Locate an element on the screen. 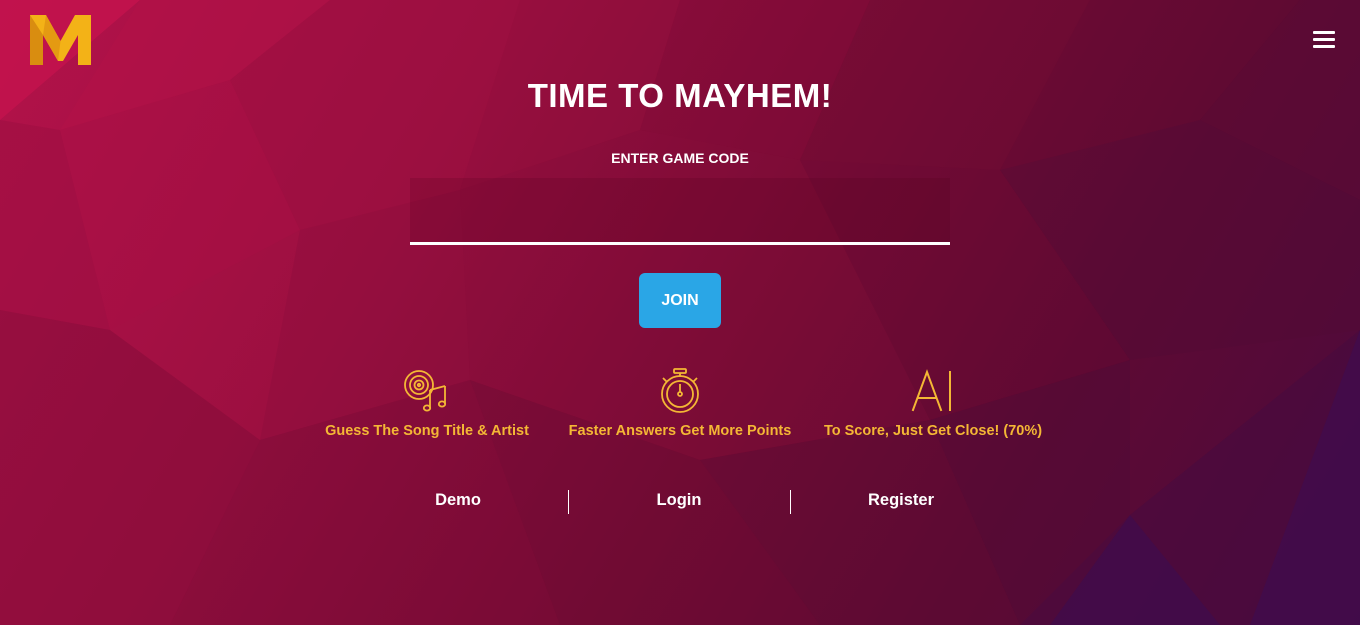 The image size is (1360, 625). join-button: JOIN is located at coordinates (680, 300).